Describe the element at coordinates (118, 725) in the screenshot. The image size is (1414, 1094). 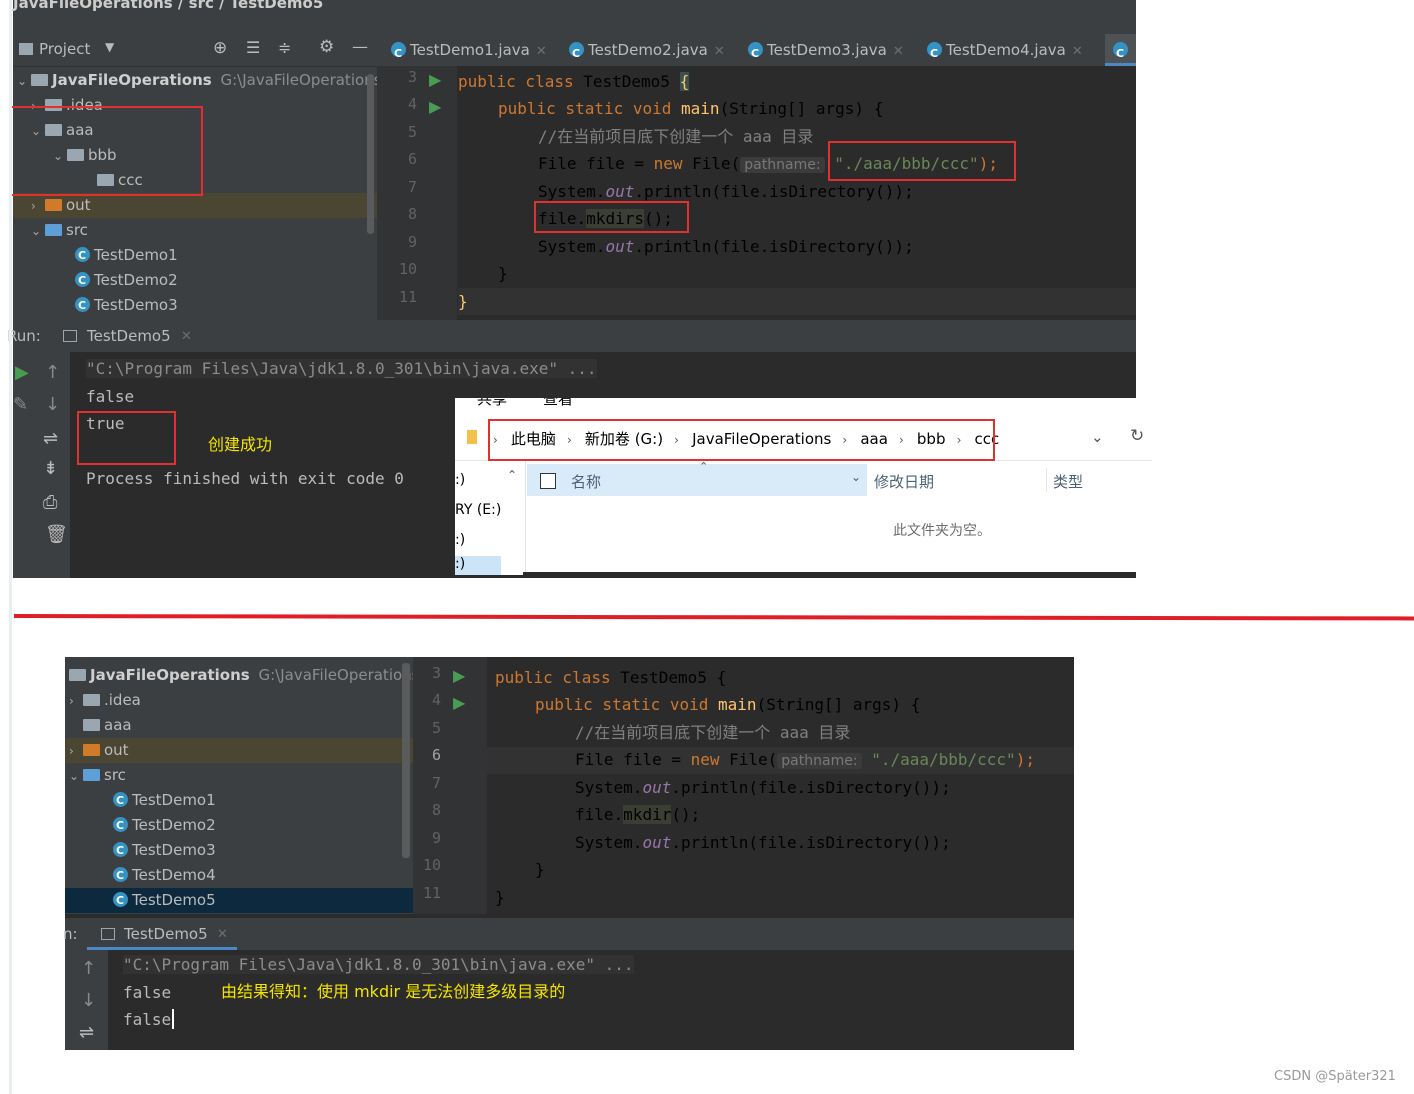
I see `tree-item-label: aaa` at that location.